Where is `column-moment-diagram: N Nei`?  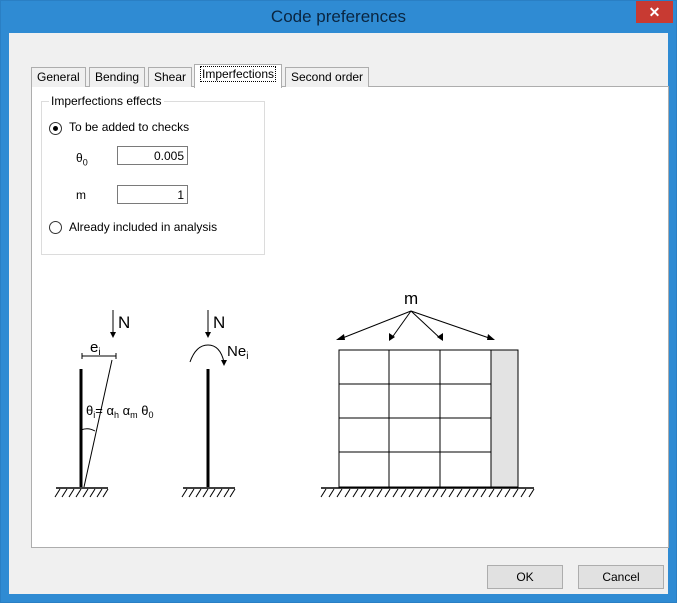 column-moment-diagram: N Nei is located at coordinates (214, 404).